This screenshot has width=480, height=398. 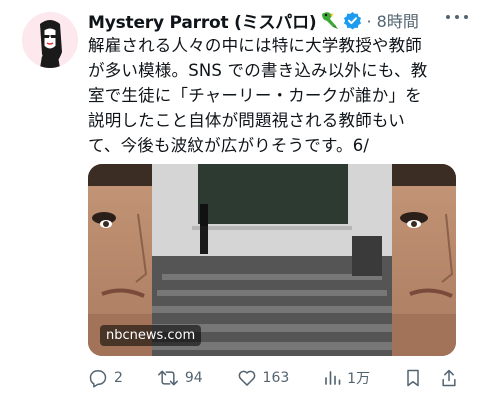 What do you see at coordinates (424, 260) in the screenshot?
I see `face-image-right` at bounding box center [424, 260].